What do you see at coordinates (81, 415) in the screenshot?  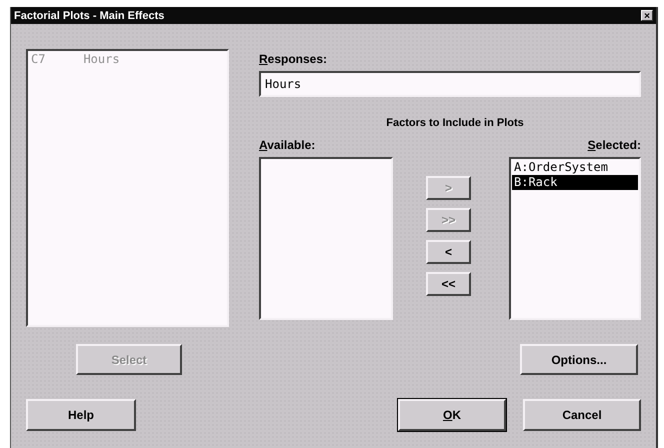 I see `dialog-button: Help` at bounding box center [81, 415].